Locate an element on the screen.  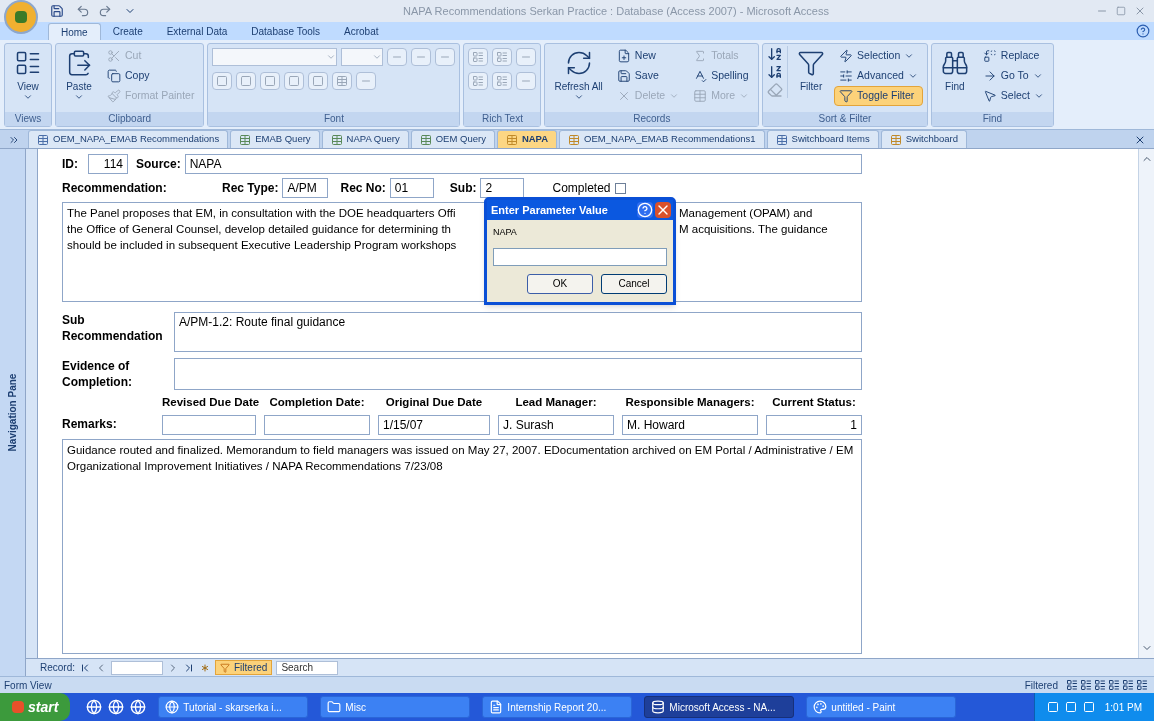
filter-toggle: Filtered is located at coordinates (244, 667).